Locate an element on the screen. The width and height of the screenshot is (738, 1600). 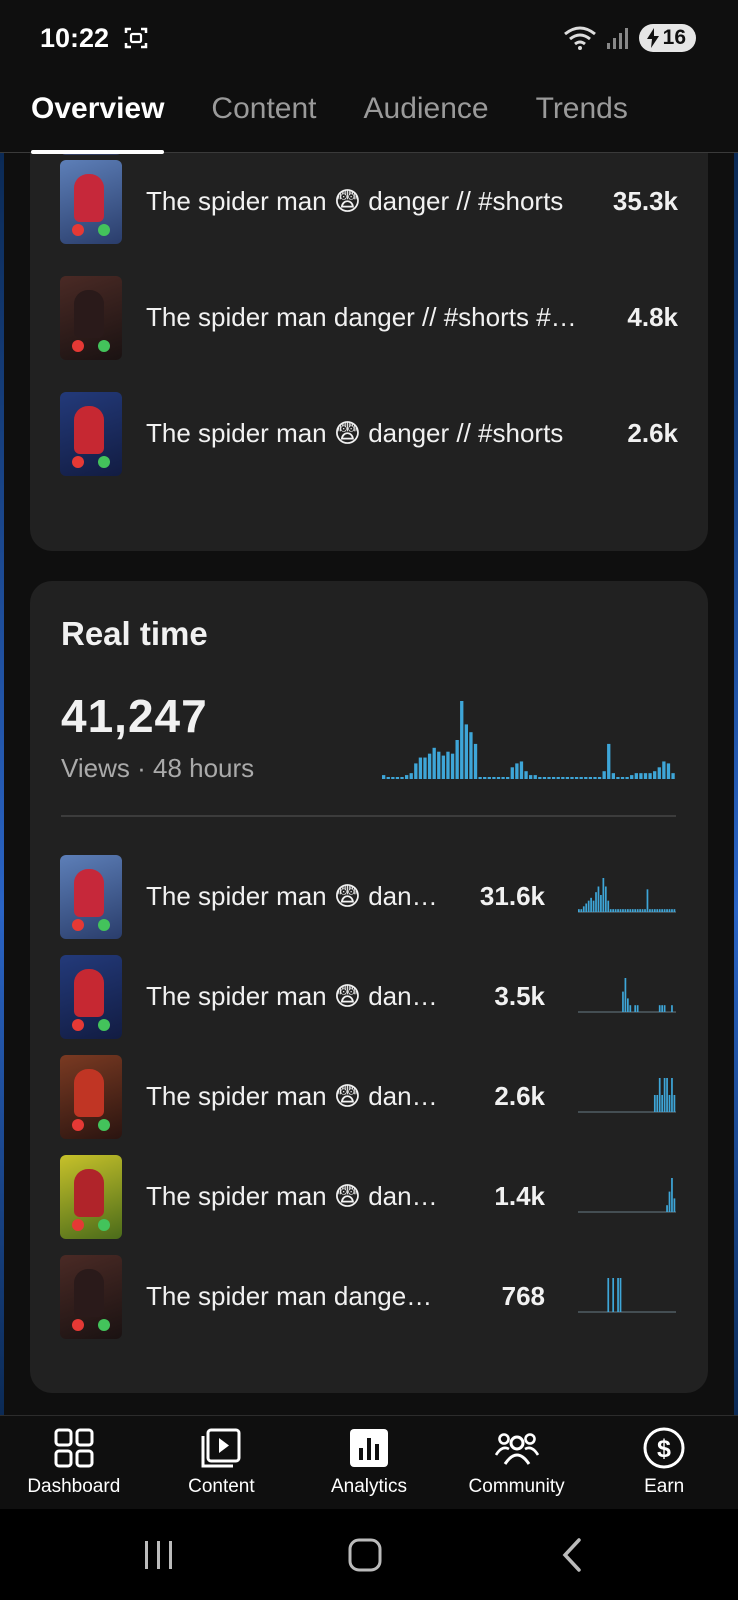
video-title: The spider man 😨 danger is located at coordinates (293, 1096).